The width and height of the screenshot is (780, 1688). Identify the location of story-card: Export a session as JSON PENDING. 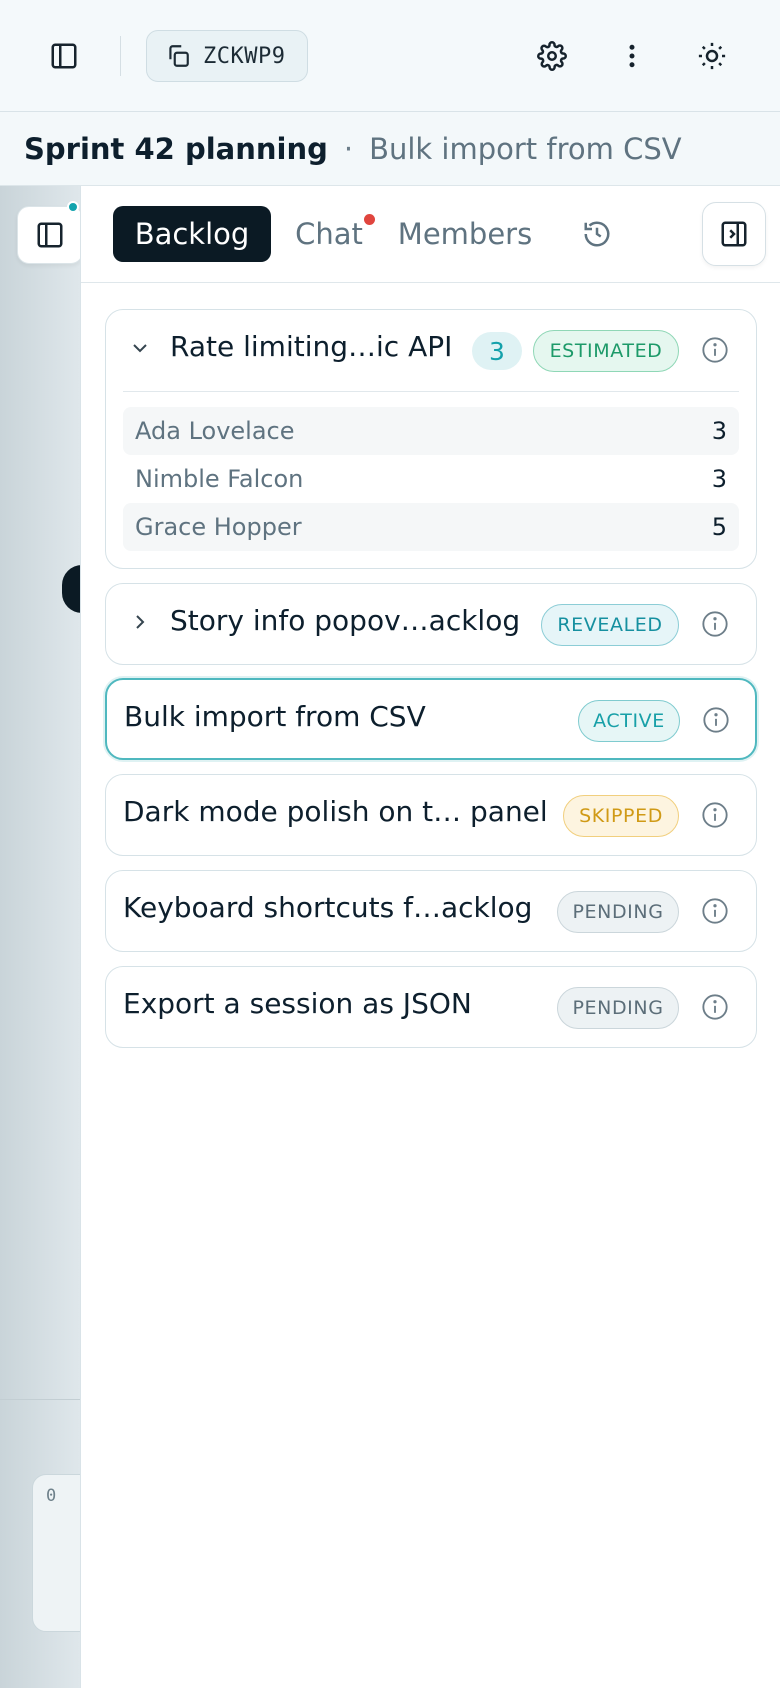
(431, 1007).